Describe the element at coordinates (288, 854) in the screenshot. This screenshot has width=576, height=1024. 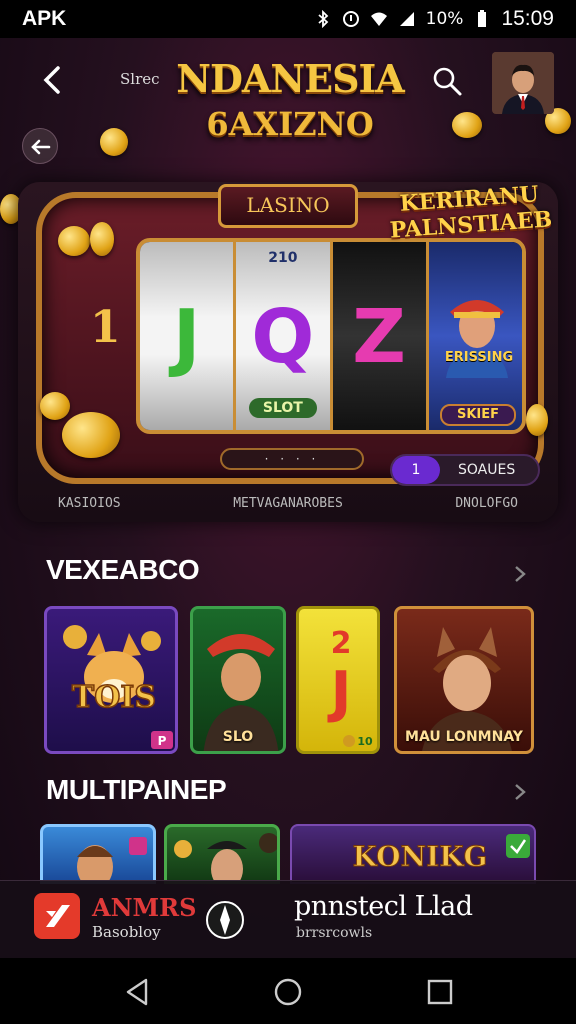
I see `game-tiles-row-2: KONIKG` at that location.